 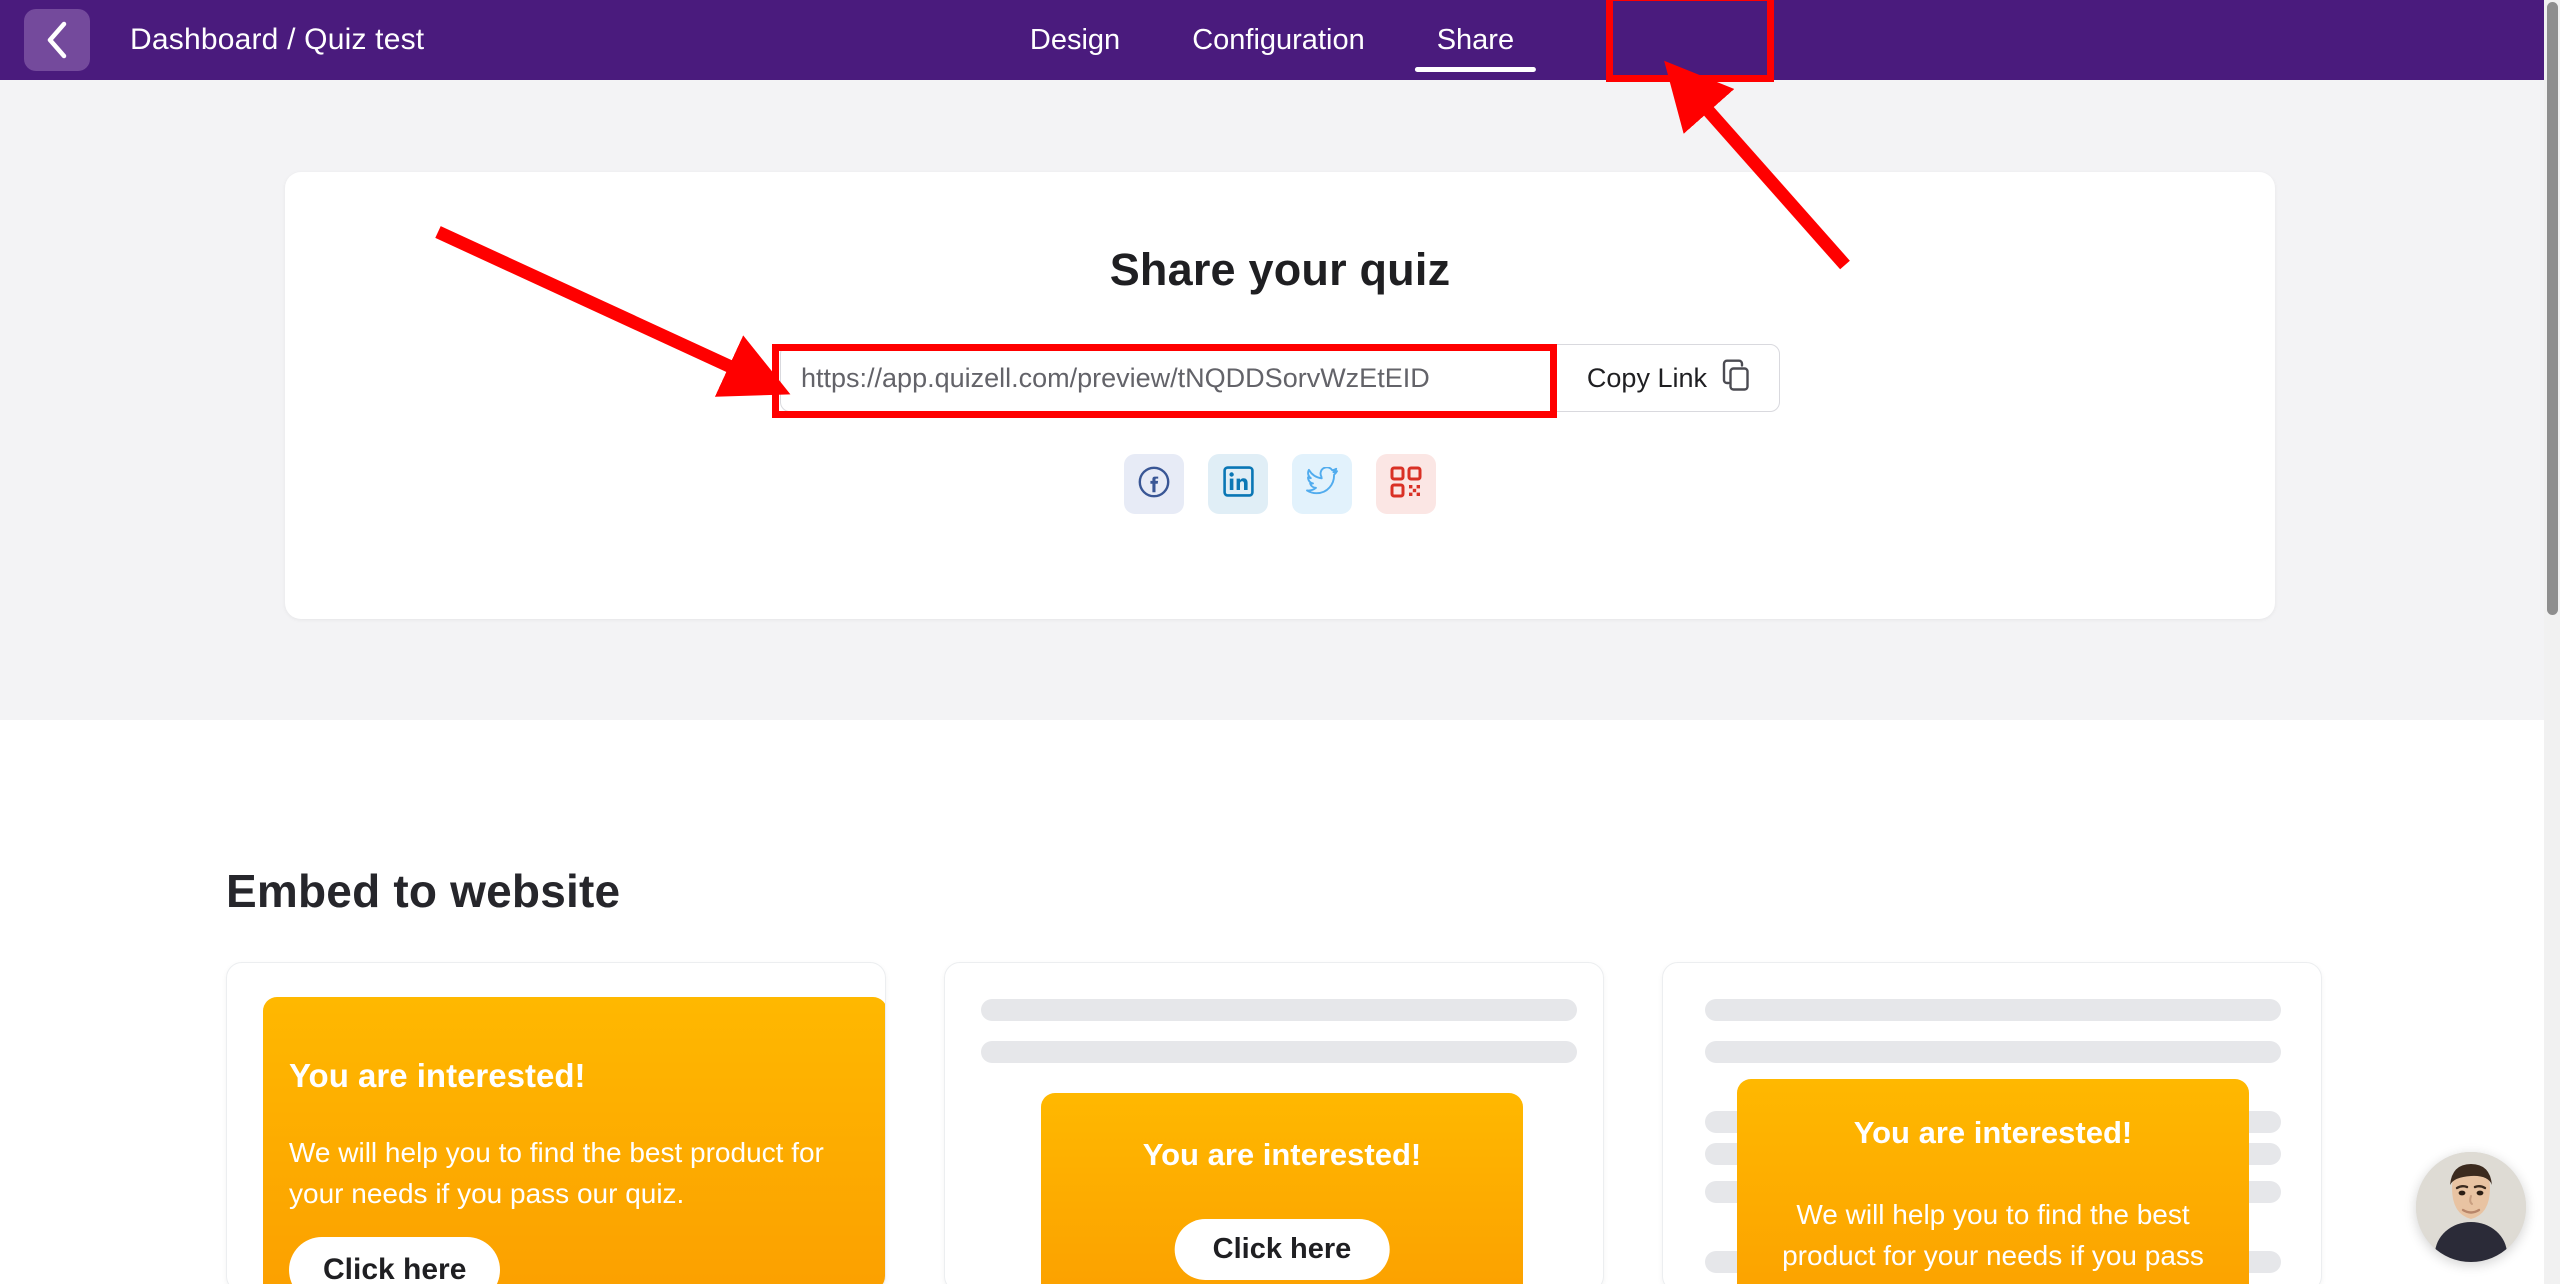 I want to click on tab-configuration: Configuration, so click(x=1278, y=40).